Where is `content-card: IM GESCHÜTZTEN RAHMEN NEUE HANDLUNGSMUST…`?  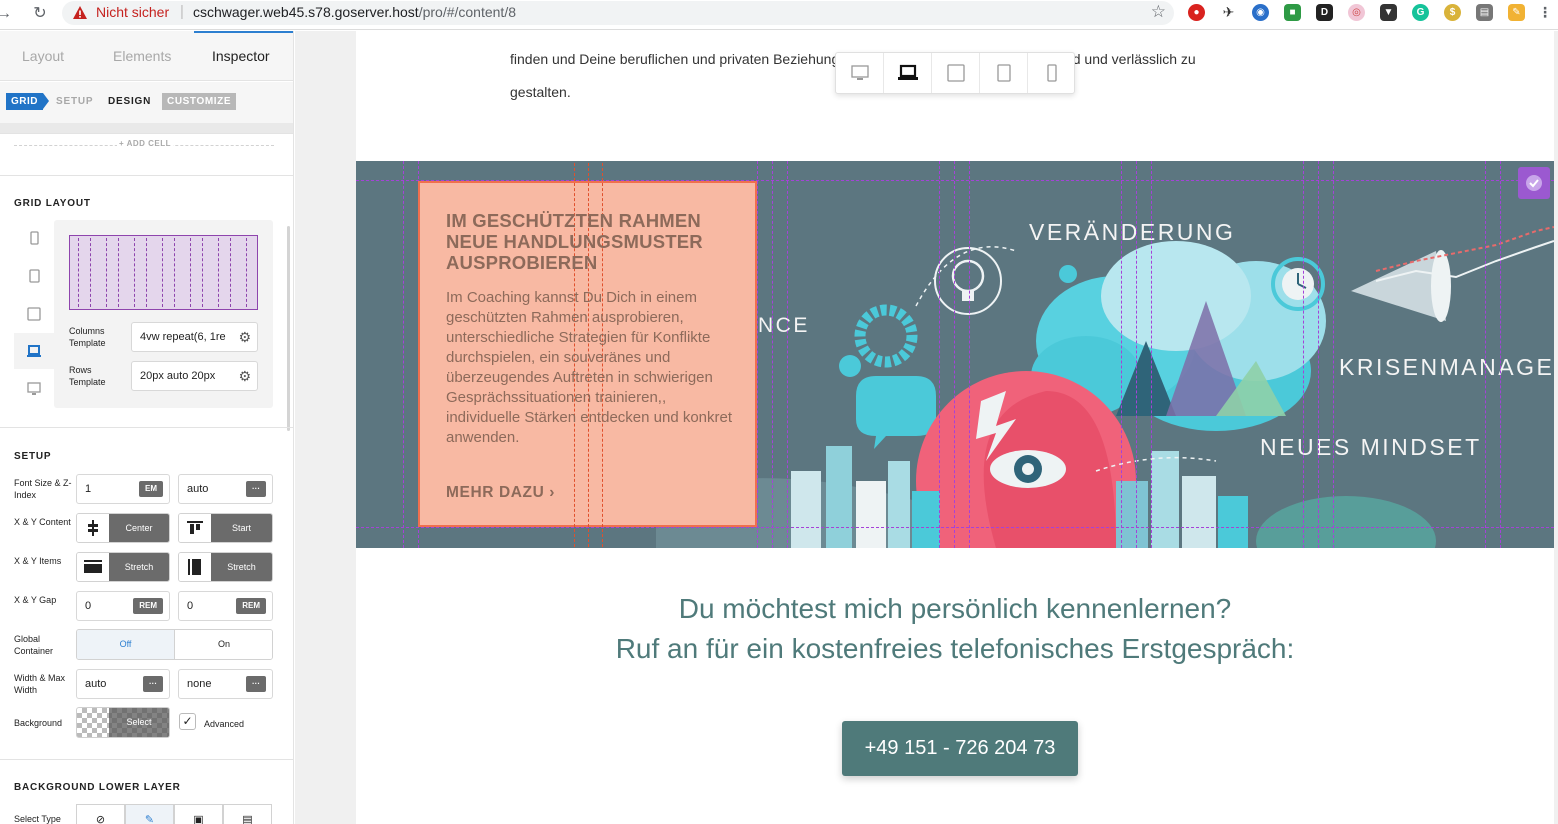
content-card: IM GESCHÜTZTEN RAHMEN NEUE HANDLUNGSMUST… is located at coordinates (587, 355).